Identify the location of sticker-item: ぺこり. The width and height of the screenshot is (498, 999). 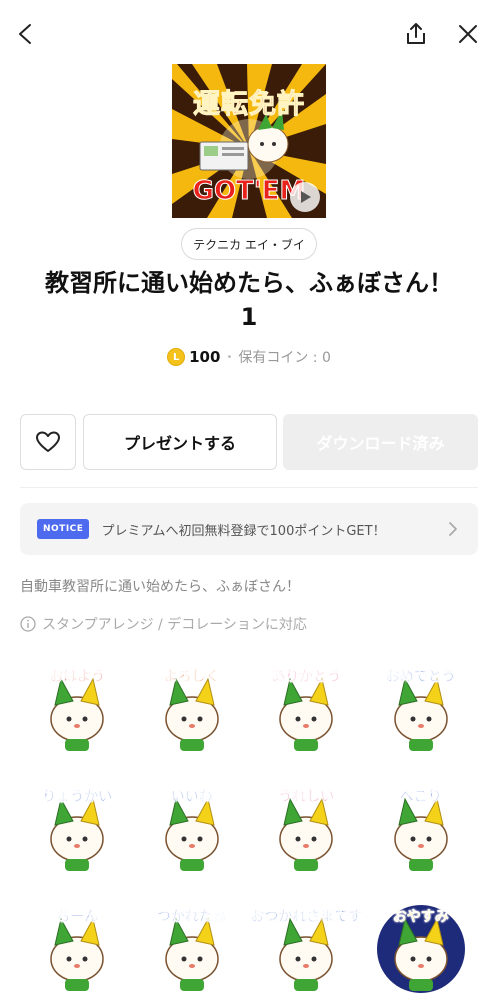
(421, 829).